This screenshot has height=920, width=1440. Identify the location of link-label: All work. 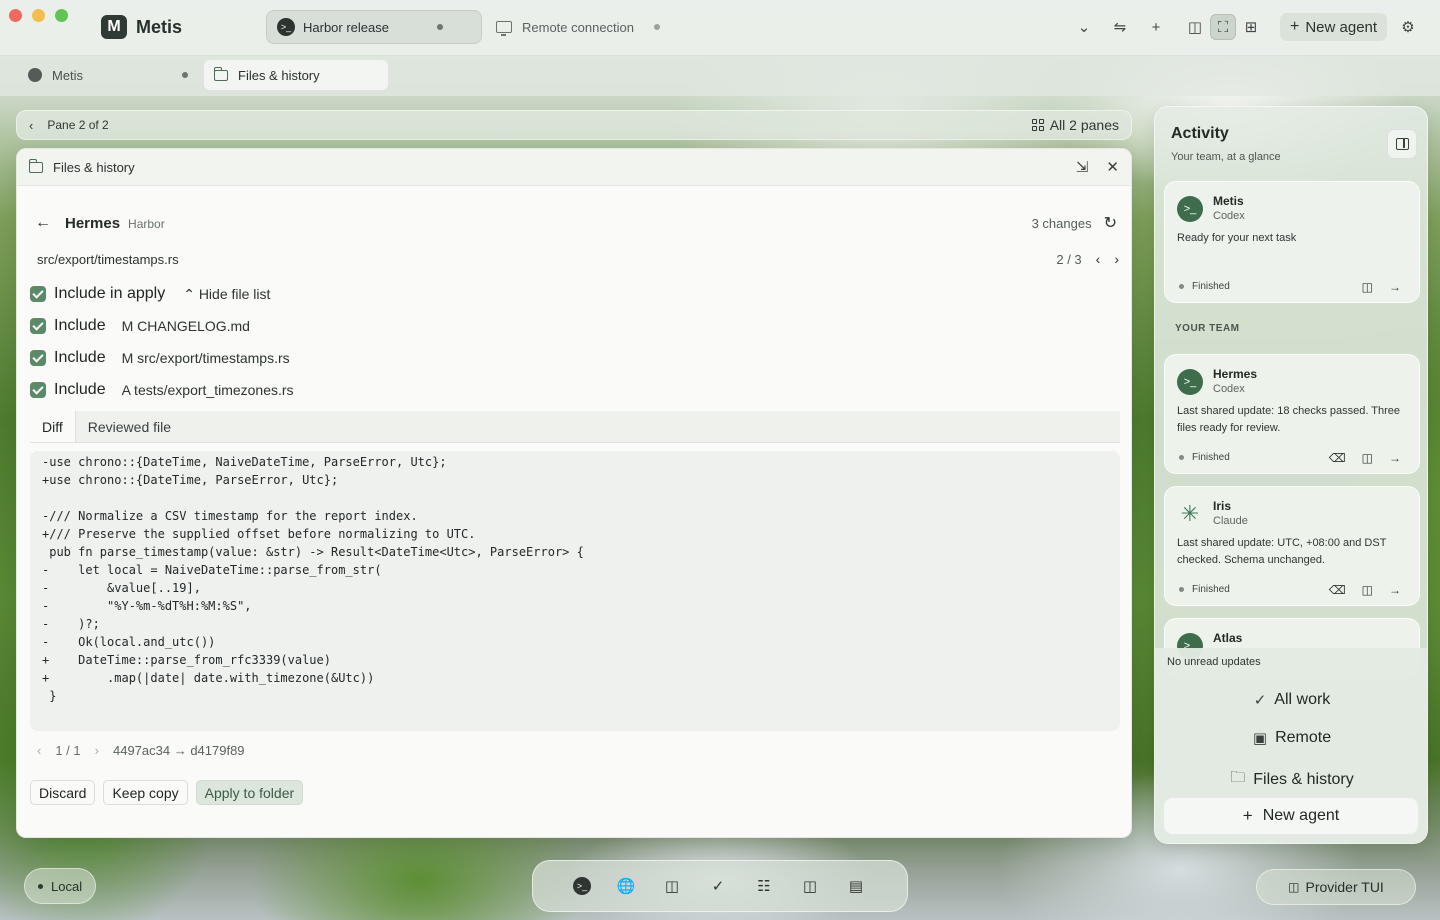
(1302, 699).